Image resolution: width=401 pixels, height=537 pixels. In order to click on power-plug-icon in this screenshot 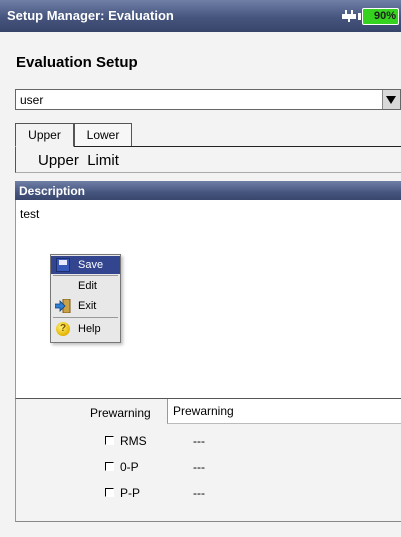, I will do `click(349, 16)`.